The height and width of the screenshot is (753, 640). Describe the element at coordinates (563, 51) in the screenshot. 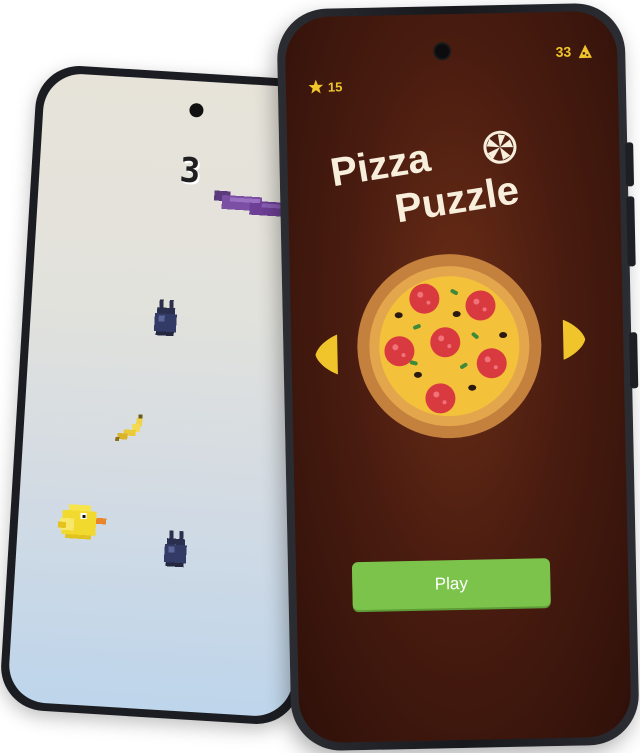

I see `pizza-count: 33` at that location.